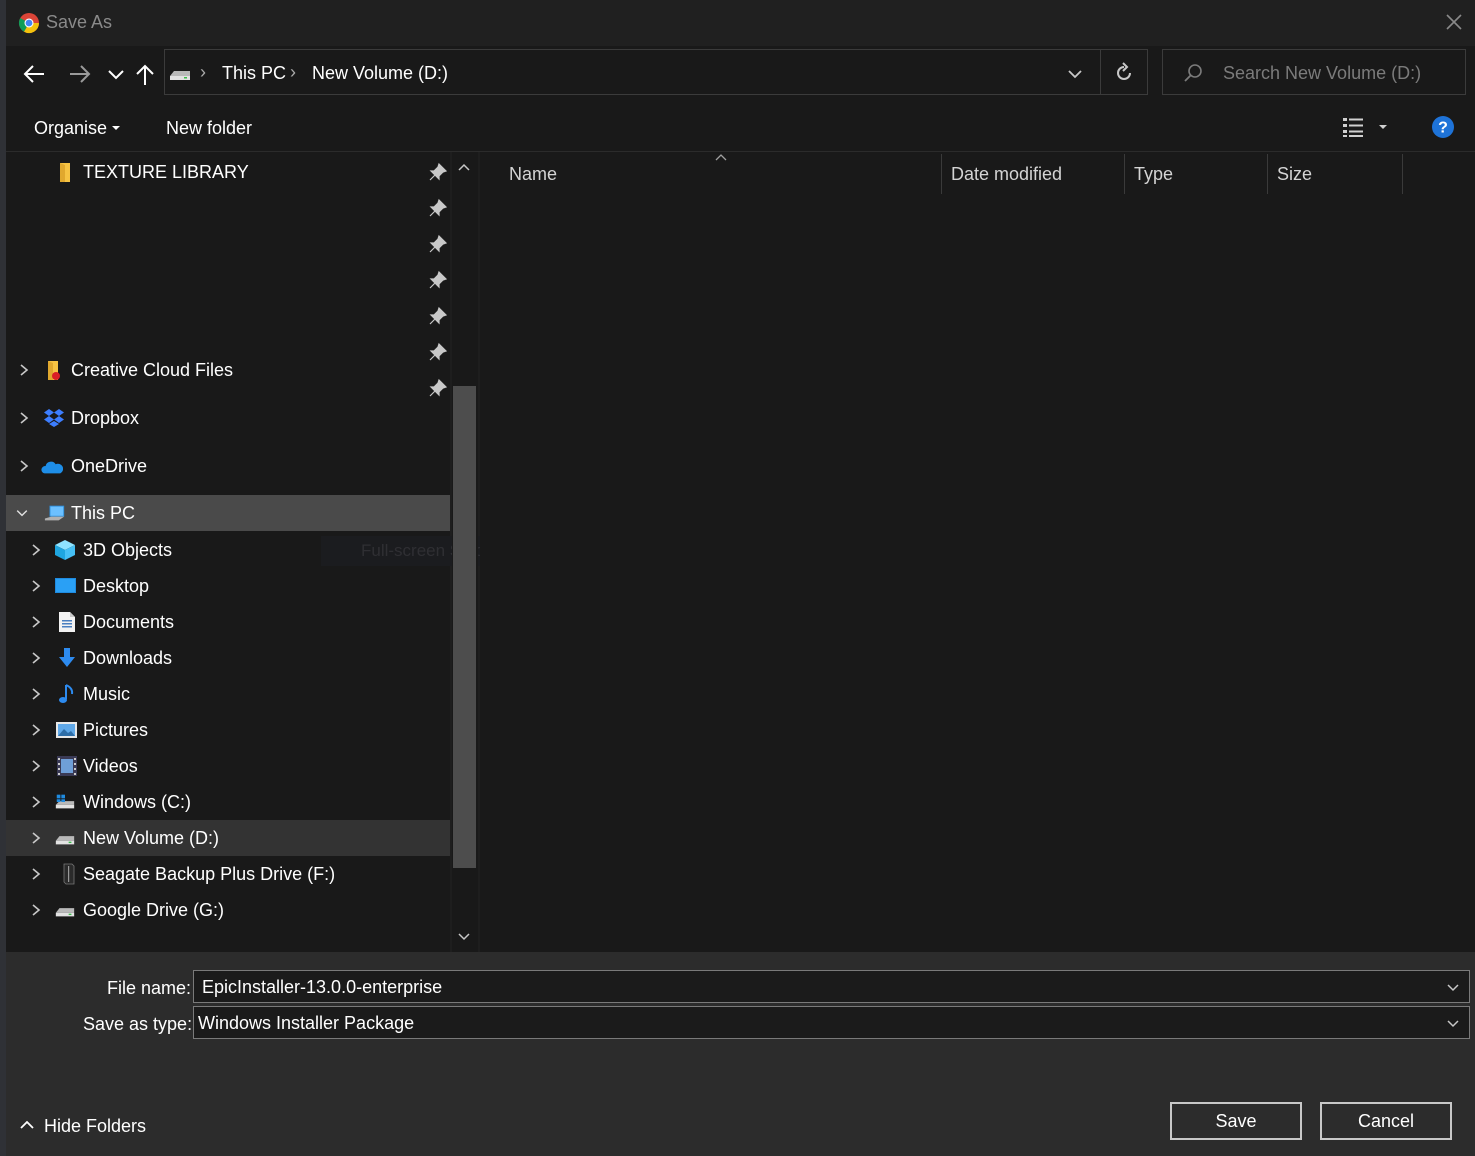 This screenshot has width=1475, height=1156. I want to click on column-header-date-modified: Date modified, so click(1006, 174).